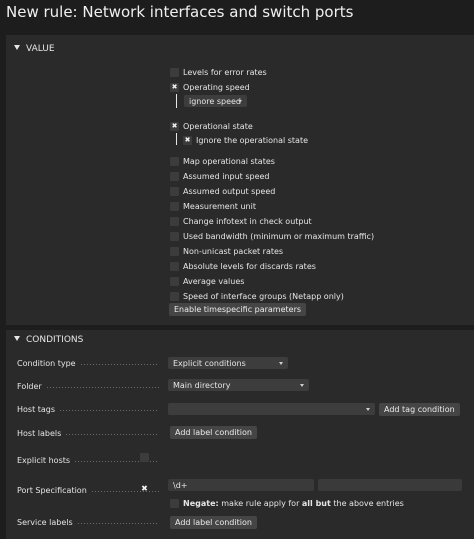  I want to click on option-label: Average values, so click(214, 281).